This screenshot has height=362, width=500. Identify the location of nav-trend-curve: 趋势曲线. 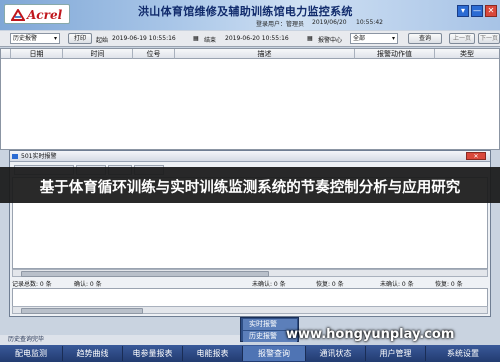
(93, 353).